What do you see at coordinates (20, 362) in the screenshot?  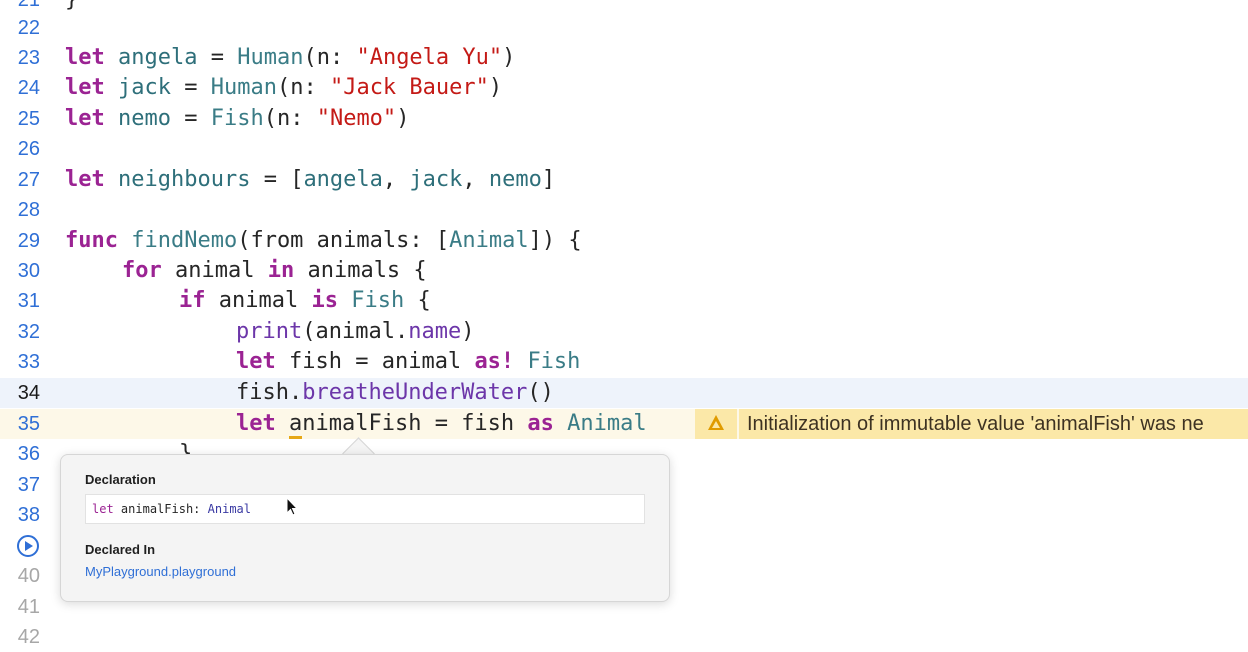 I see `line-number: 33` at bounding box center [20, 362].